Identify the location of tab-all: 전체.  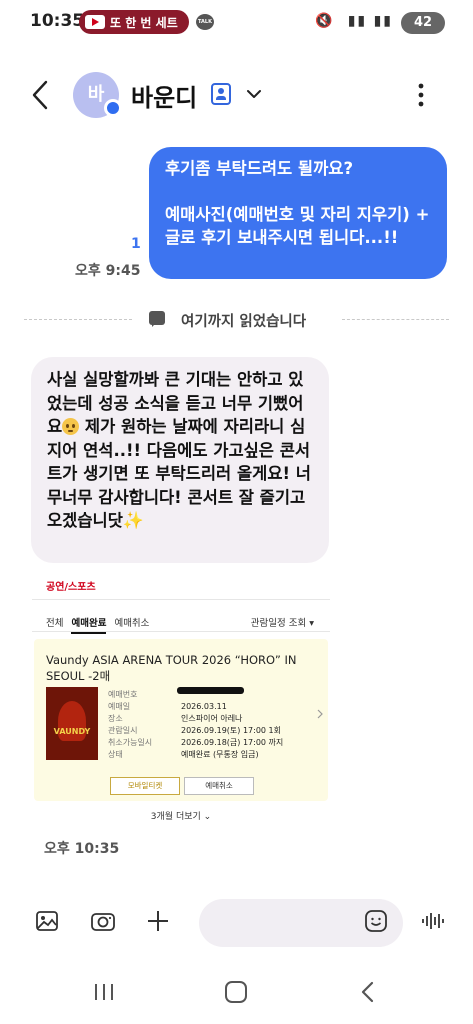
(55, 623).